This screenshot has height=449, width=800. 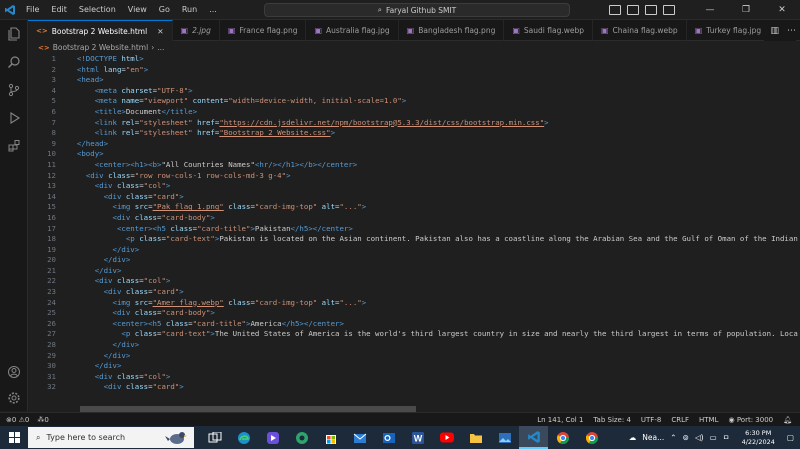 I want to click on code-line: 1 <!DOCTYPE html>, so click(x=414, y=59).